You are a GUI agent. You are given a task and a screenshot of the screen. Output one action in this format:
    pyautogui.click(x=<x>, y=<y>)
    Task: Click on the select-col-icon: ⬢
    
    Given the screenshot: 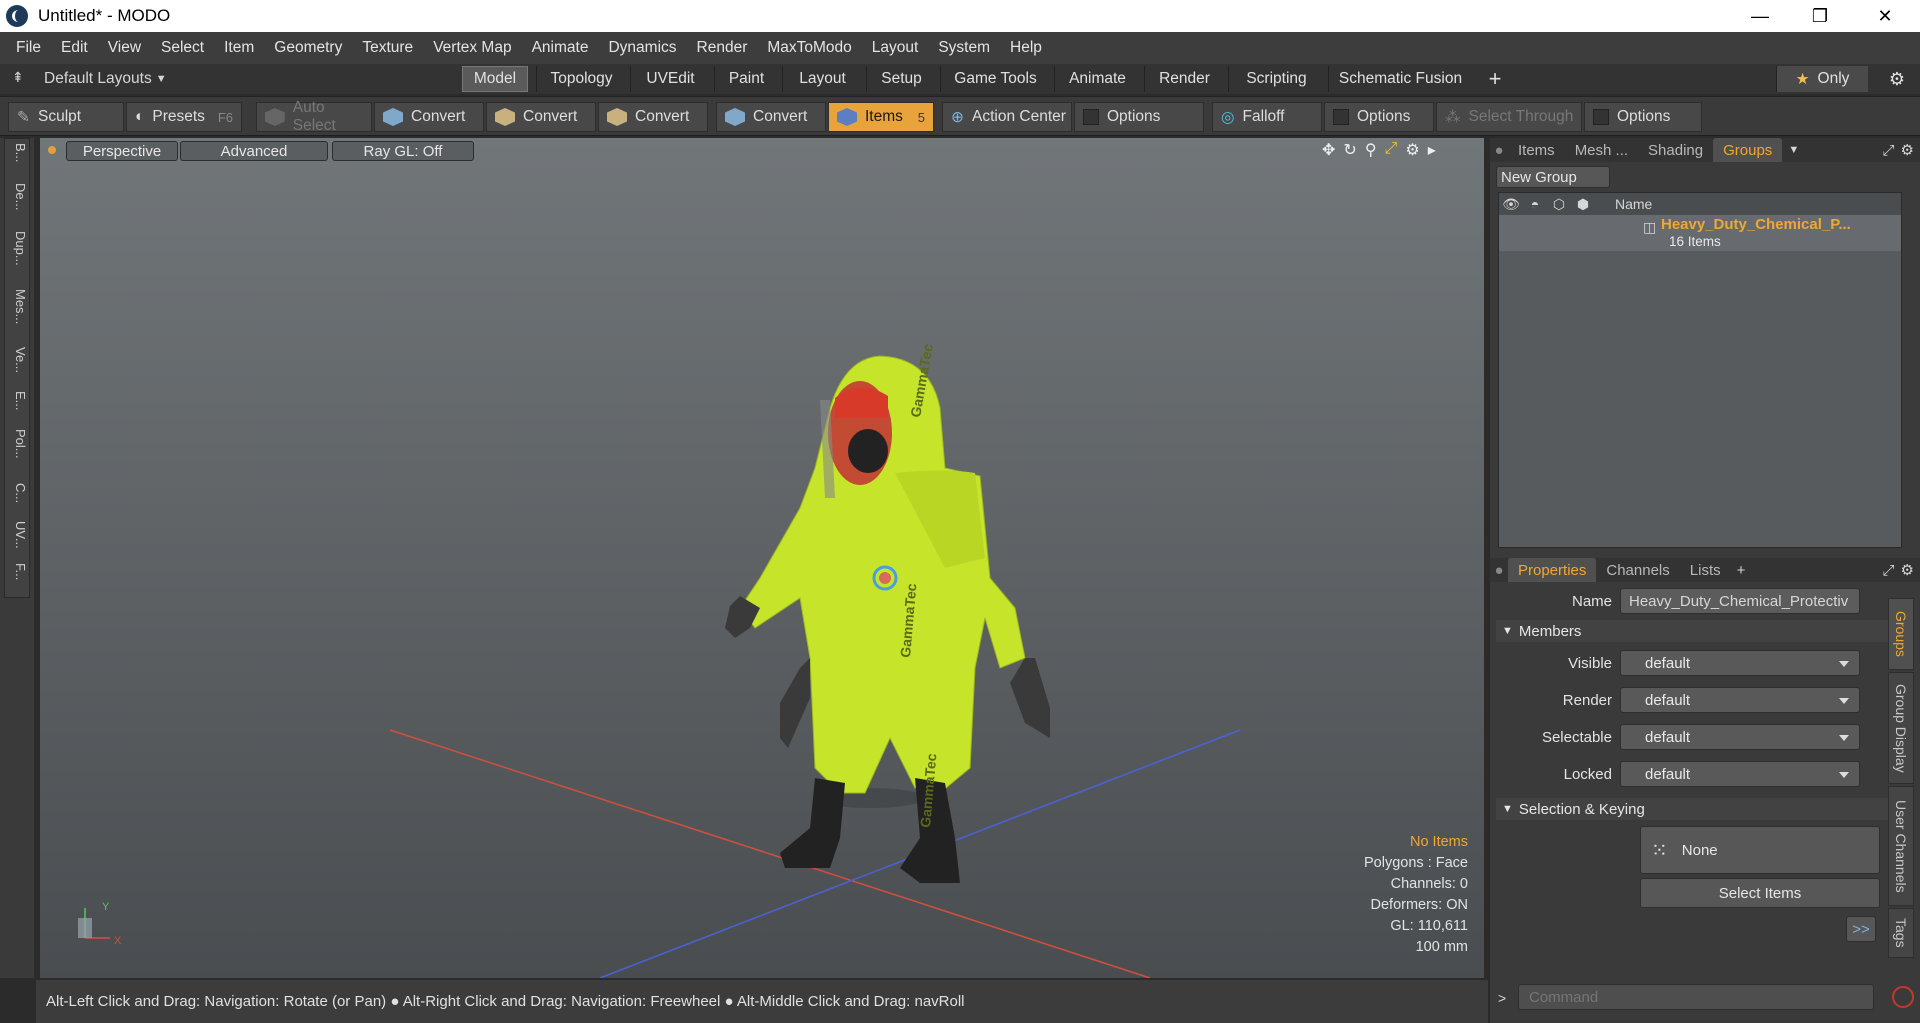 What is the action you would take?
    pyautogui.click(x=1583, y=204)
    